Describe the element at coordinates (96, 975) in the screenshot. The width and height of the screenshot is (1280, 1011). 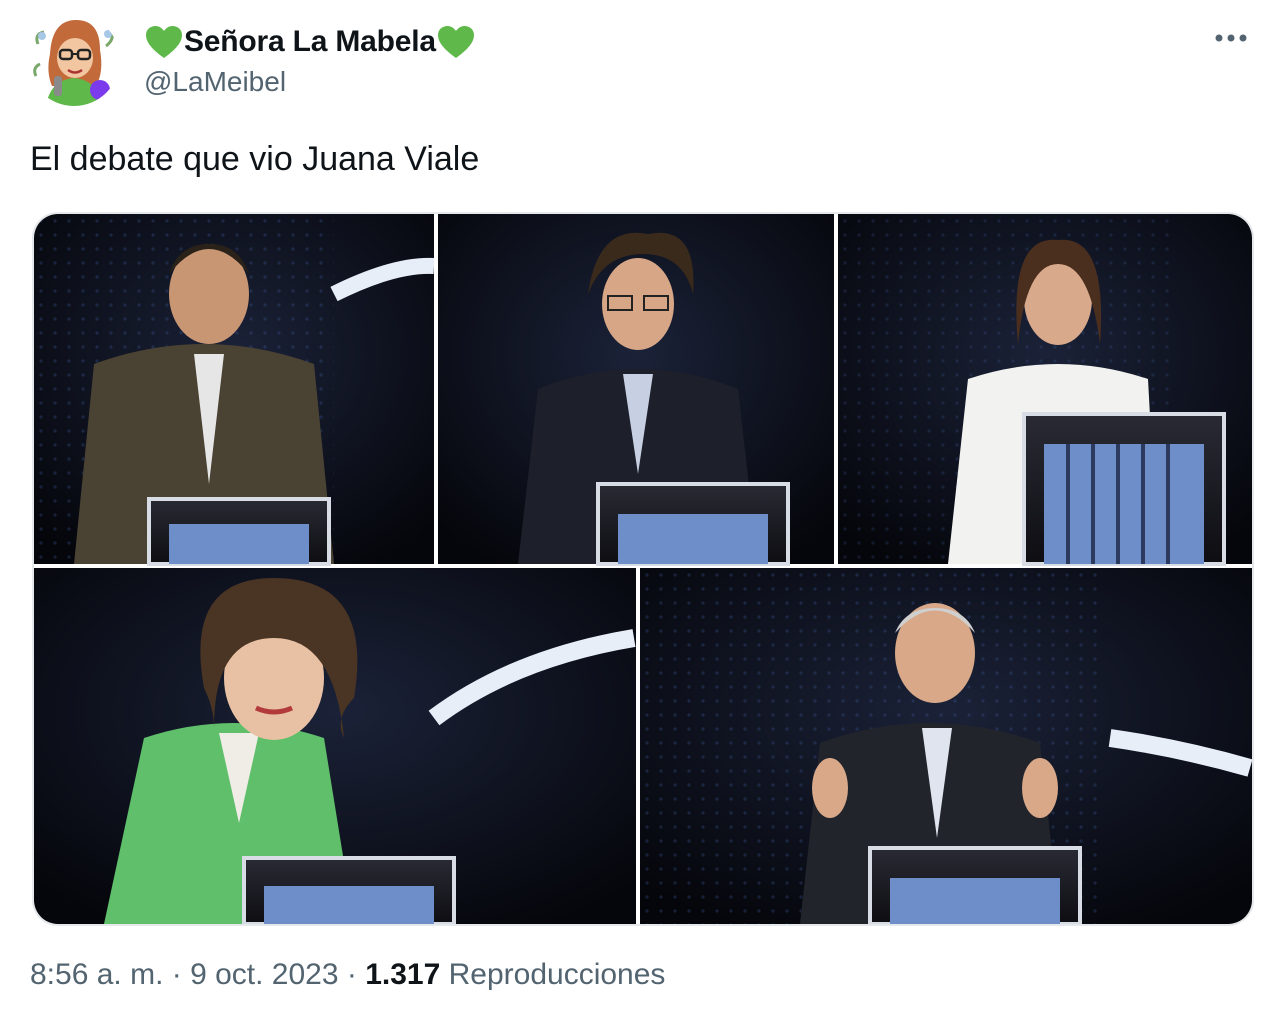
I see `tweet-time: 8:56 a. m.` at that location.